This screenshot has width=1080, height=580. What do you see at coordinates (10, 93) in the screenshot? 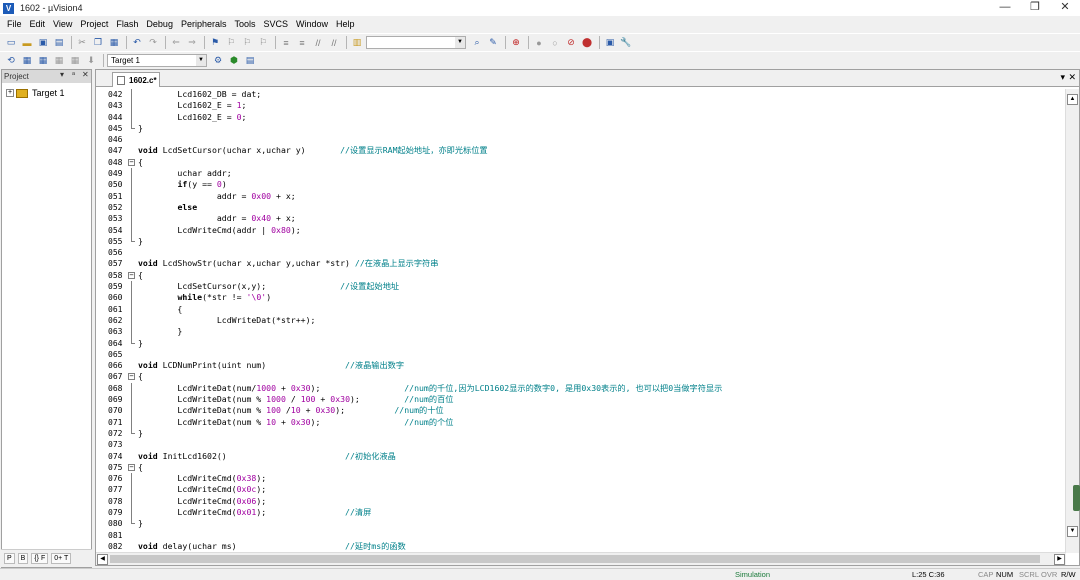
I see `expand-icon: +` at bounding box center [10, 93].